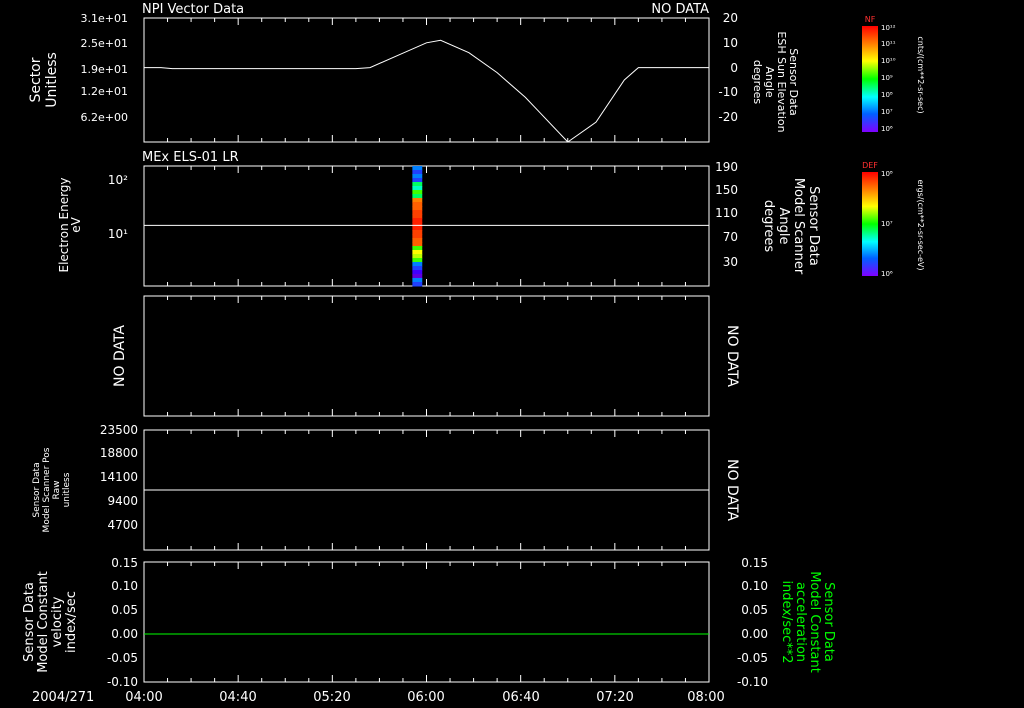  Describe the element at coordinates (104, 18) in the screenshot. I see `panel-1-ytick-left: 3.1e+01` at that location.